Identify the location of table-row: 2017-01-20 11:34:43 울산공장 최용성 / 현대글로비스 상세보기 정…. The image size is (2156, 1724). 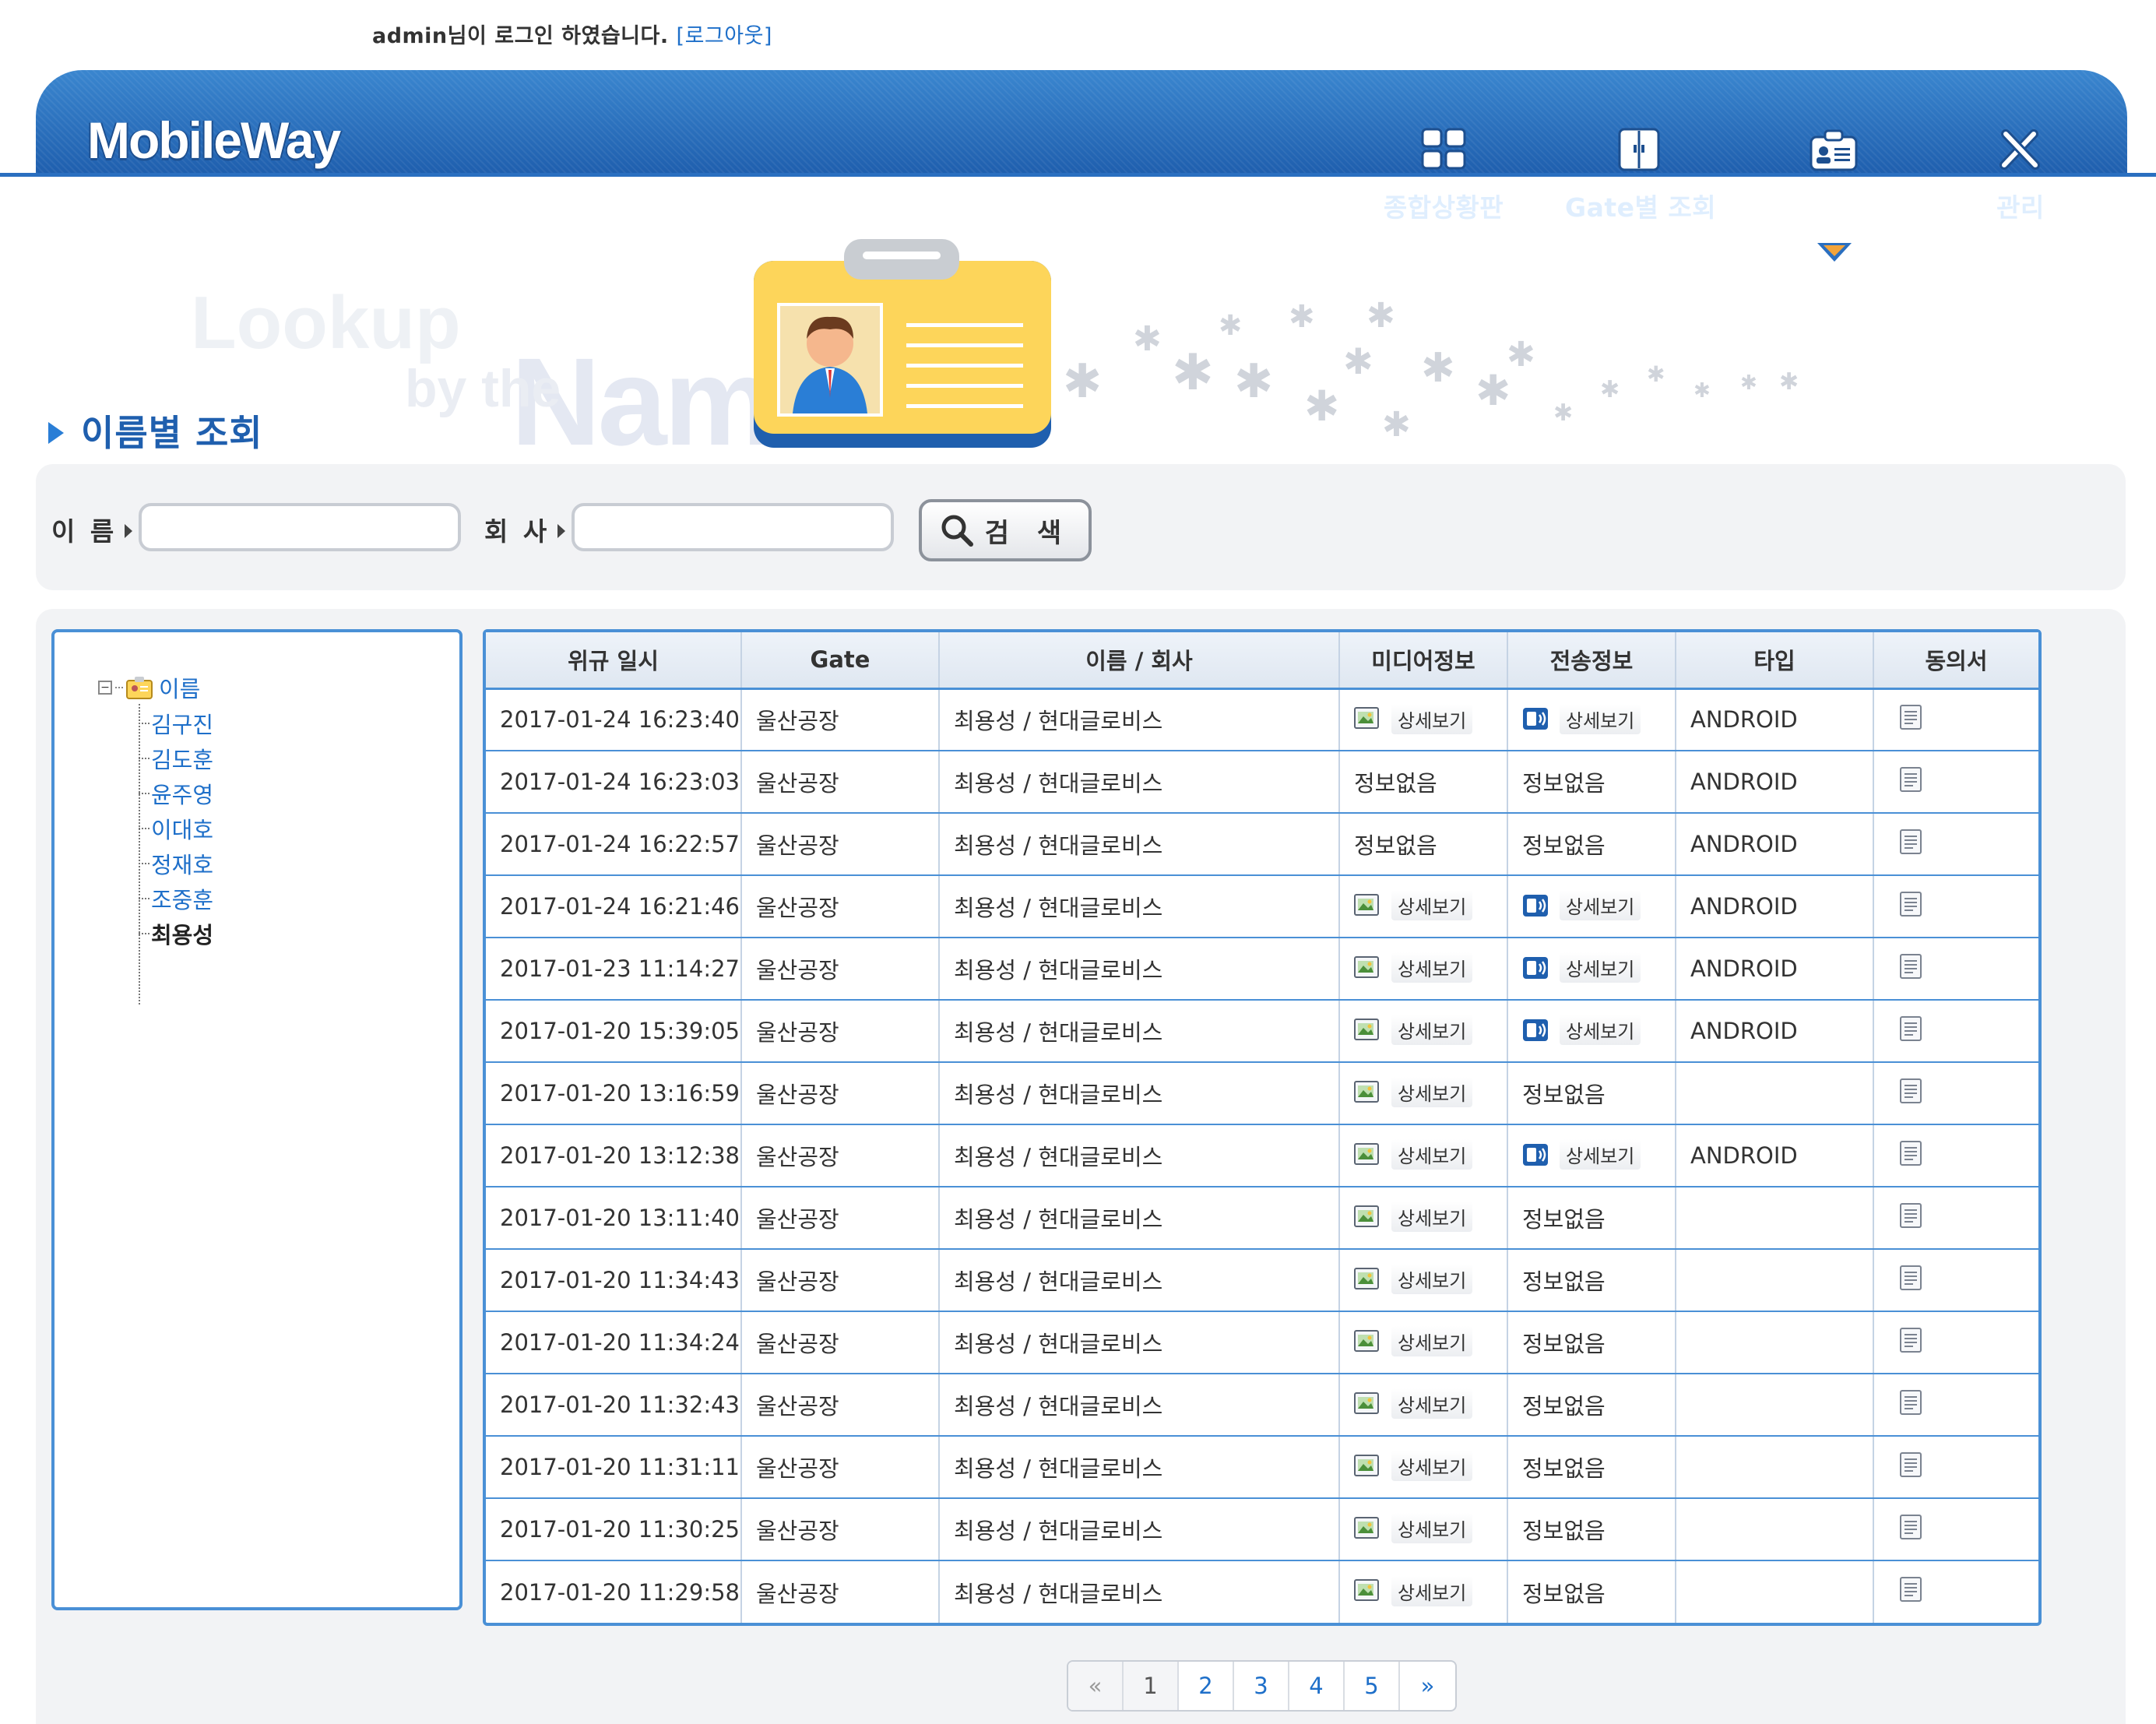
(1262, 1281).